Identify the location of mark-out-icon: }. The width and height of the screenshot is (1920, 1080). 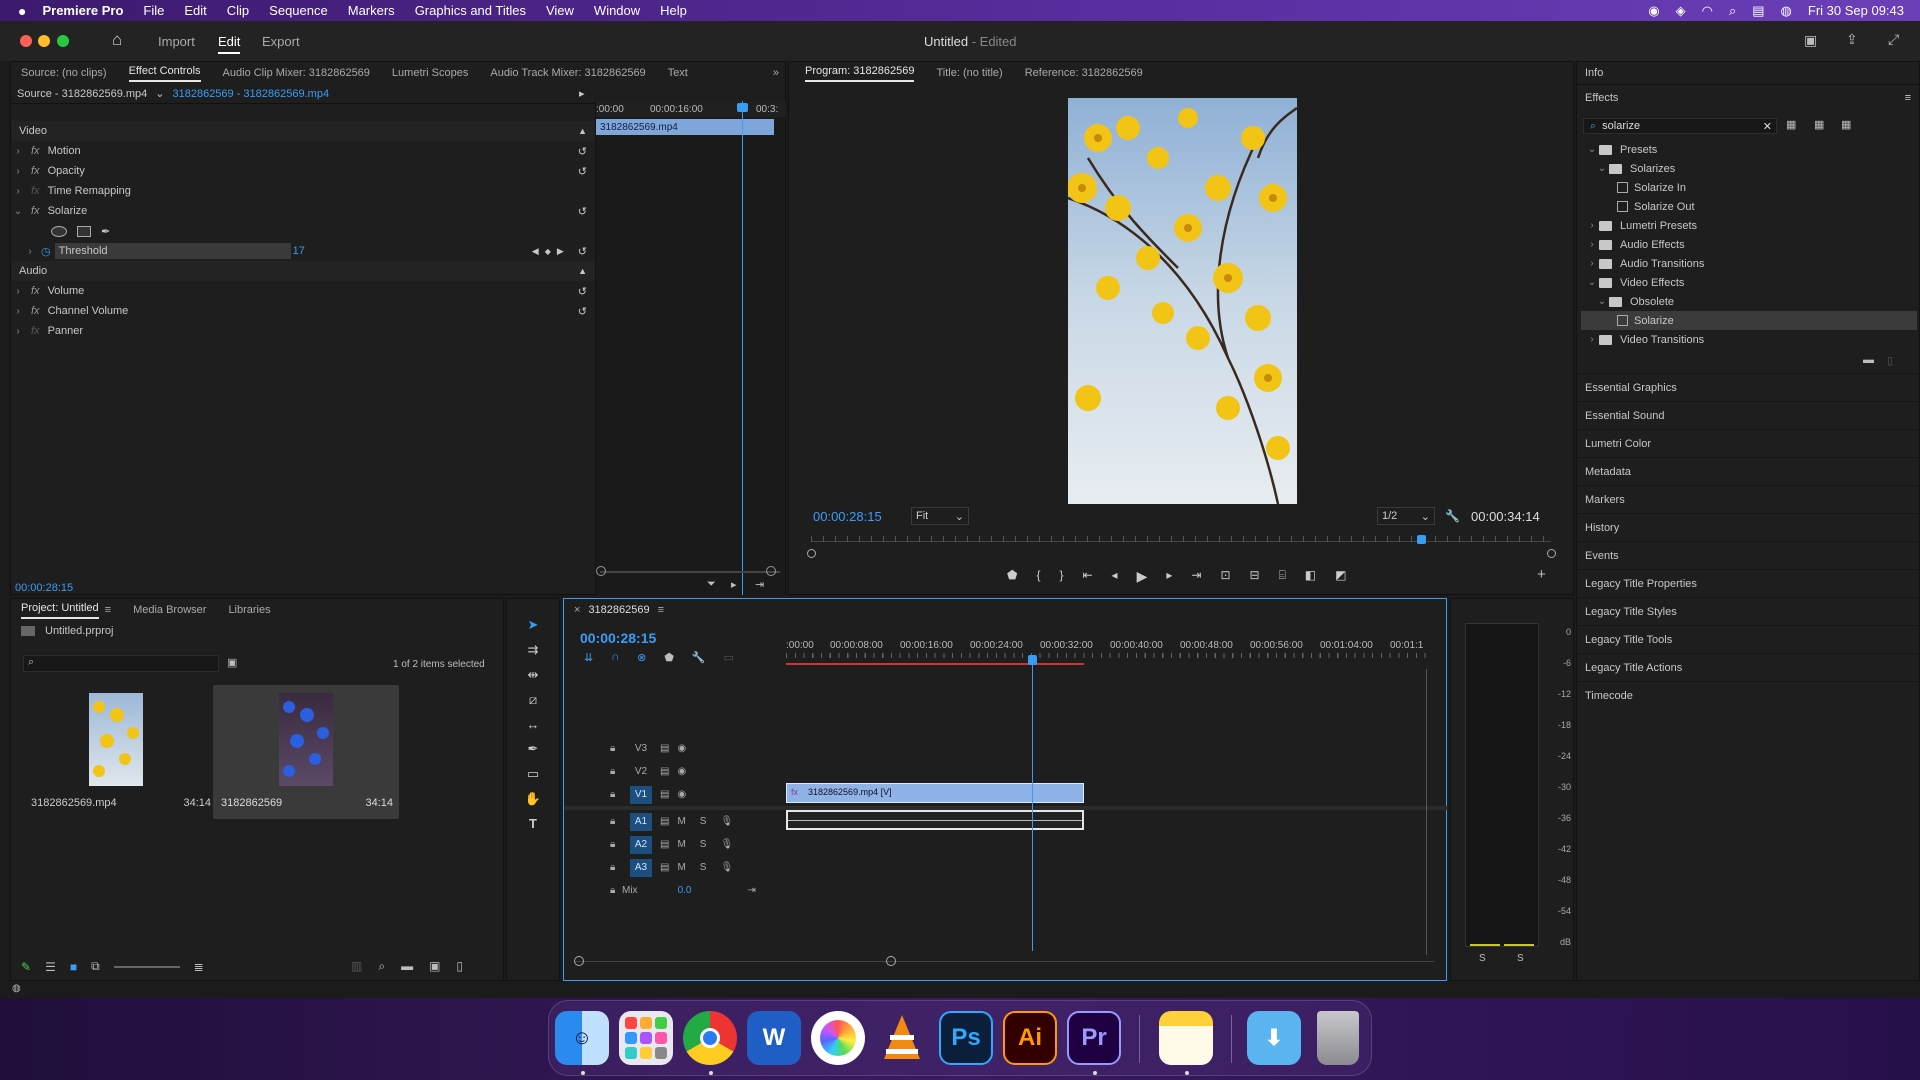
(1061, 576).